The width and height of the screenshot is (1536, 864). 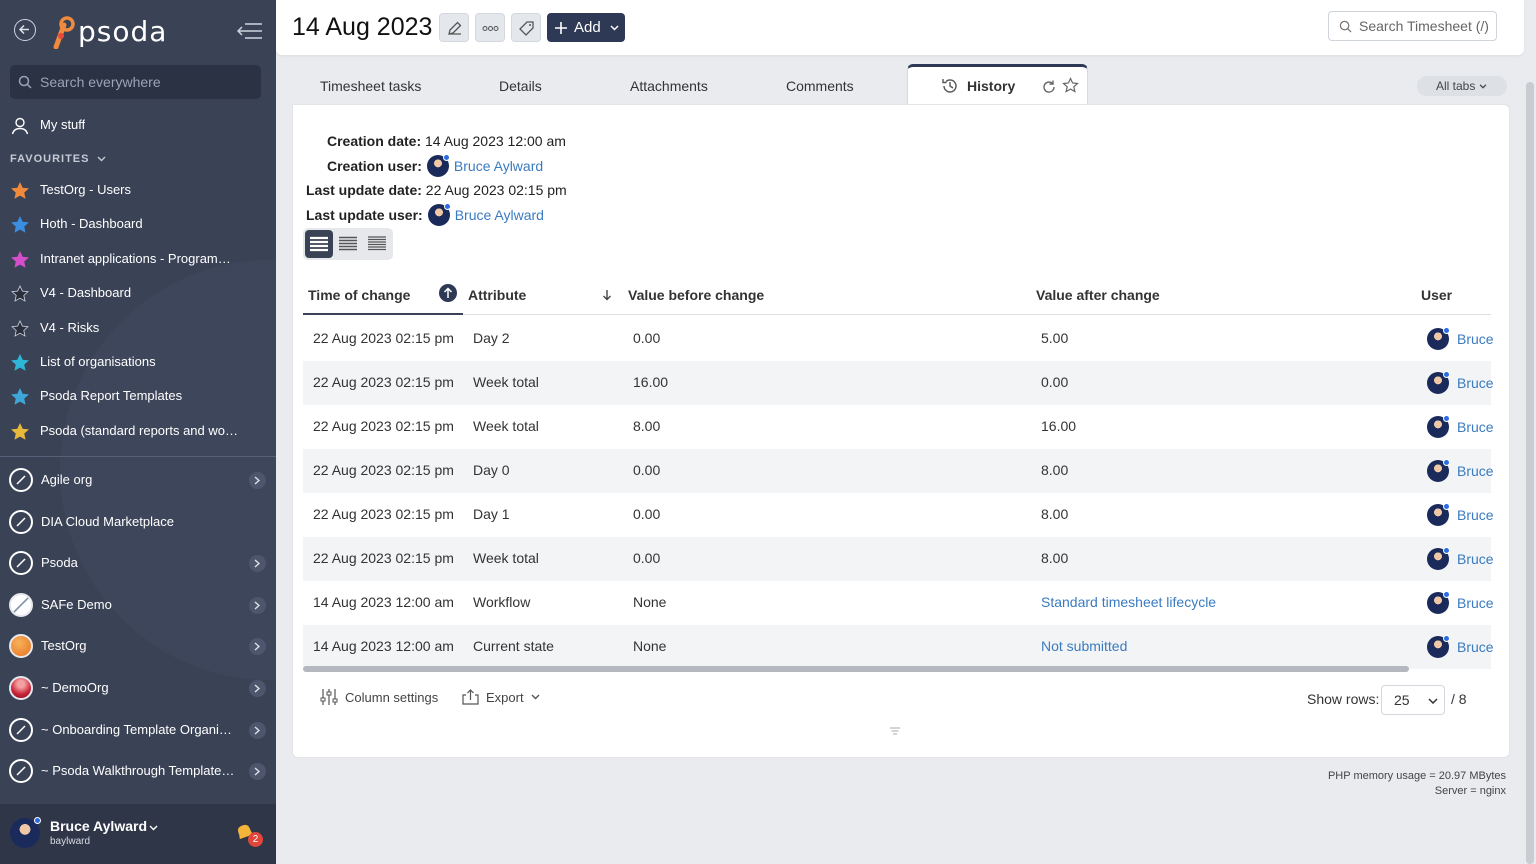 I want to click on page-vertical-scrollbar, so click(x=1530, y=473).